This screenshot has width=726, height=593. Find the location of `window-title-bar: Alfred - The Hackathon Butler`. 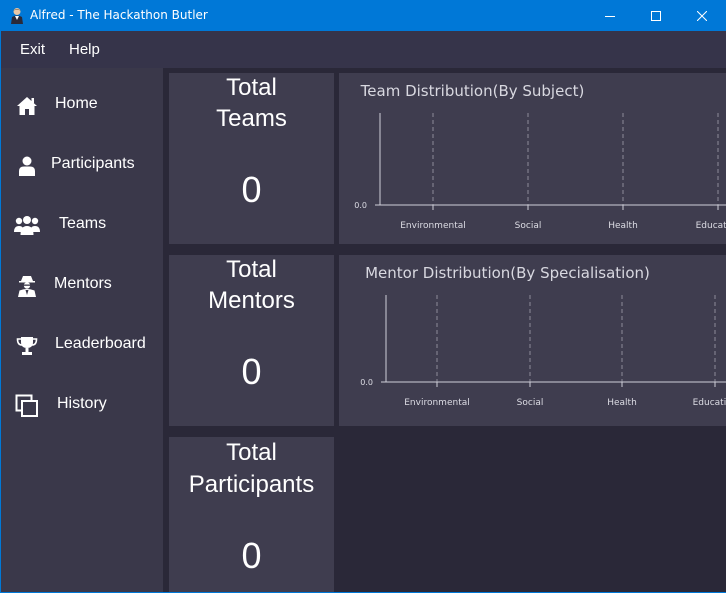

window-title-bar: Alfred - The Hackathon Butler is located at coordinates (363, 15).